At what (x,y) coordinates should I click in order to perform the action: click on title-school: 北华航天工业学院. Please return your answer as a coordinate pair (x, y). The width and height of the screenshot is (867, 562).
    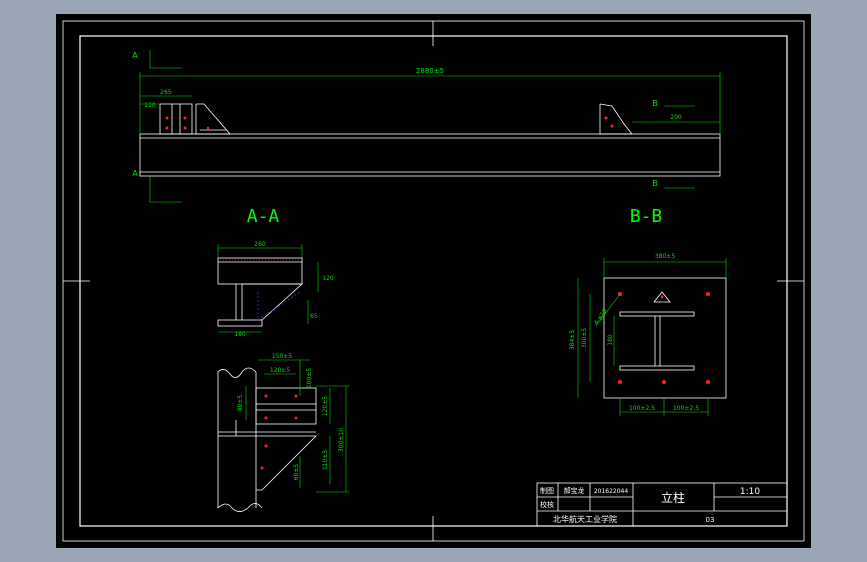
    Looking at the image, I should click on (585, 519).